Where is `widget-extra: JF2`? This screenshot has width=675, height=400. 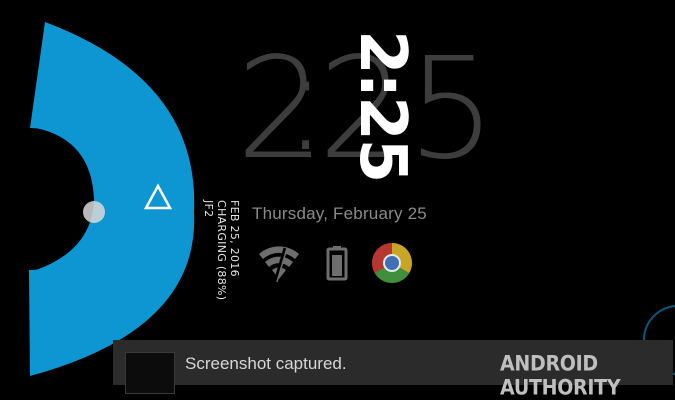
widget-extra: JF2 is located at coordinates (208, 209).